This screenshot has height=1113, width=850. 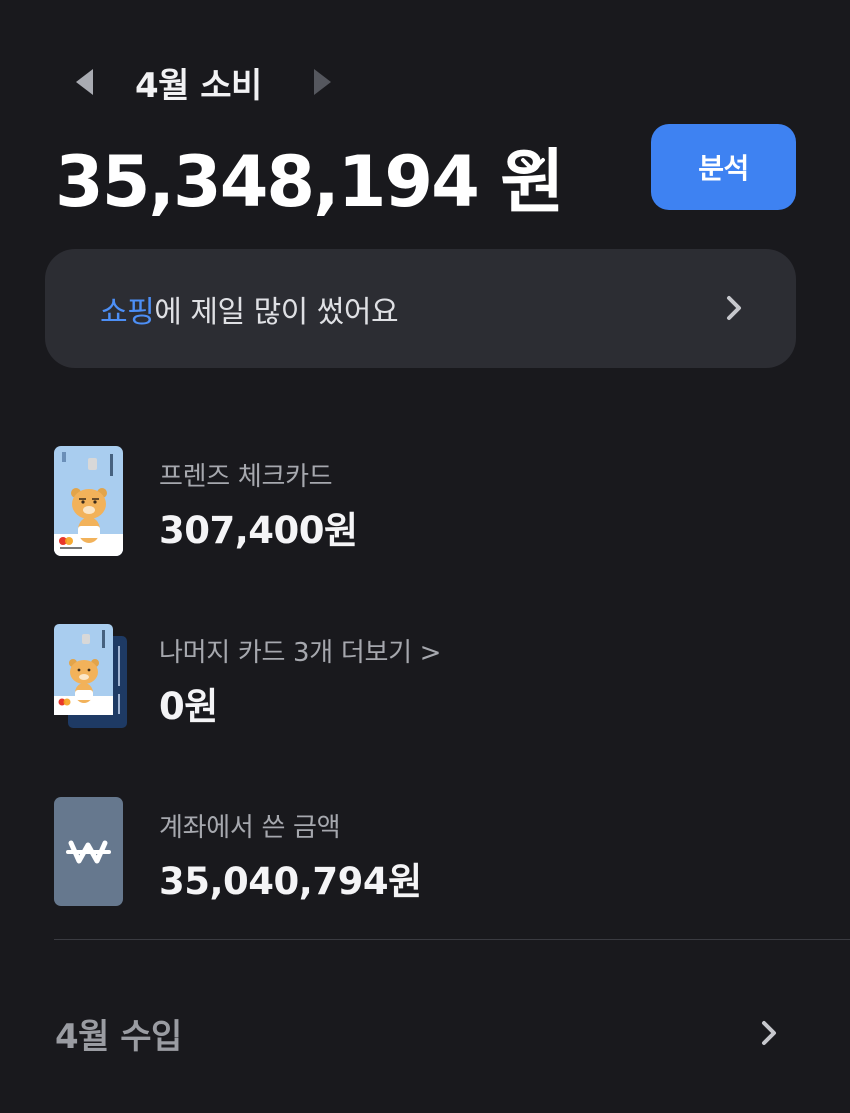 I want to click on chevron-down-icon, so click(x=533, y=165).